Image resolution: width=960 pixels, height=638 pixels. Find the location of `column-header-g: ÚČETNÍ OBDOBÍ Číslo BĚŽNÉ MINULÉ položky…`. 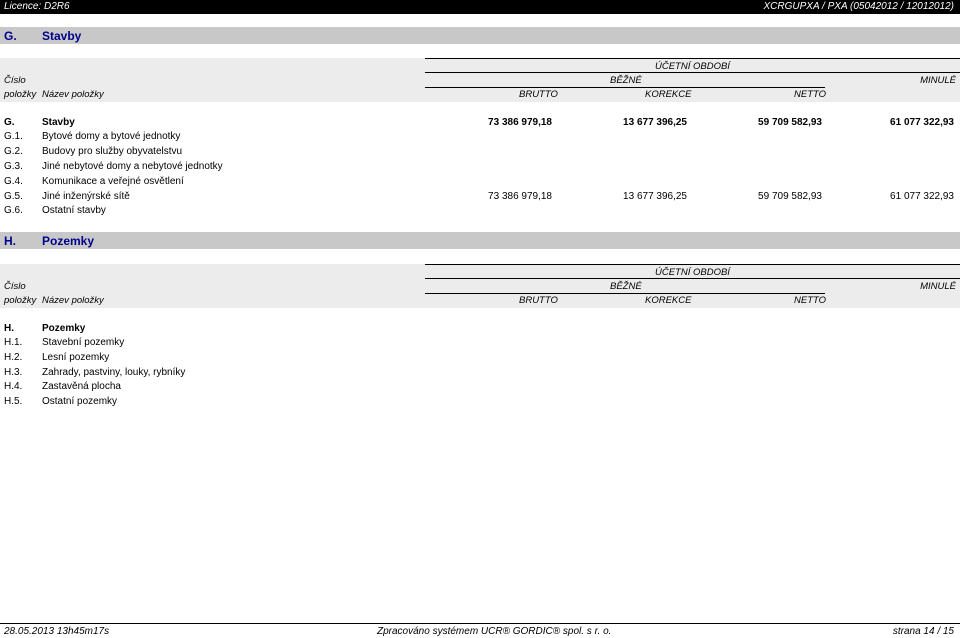

column-header-g: ÚČETNÍ OBDOBÍ Číslo BĚŽNÉ MINULÉ položky… is located at coordinates (480, 80).